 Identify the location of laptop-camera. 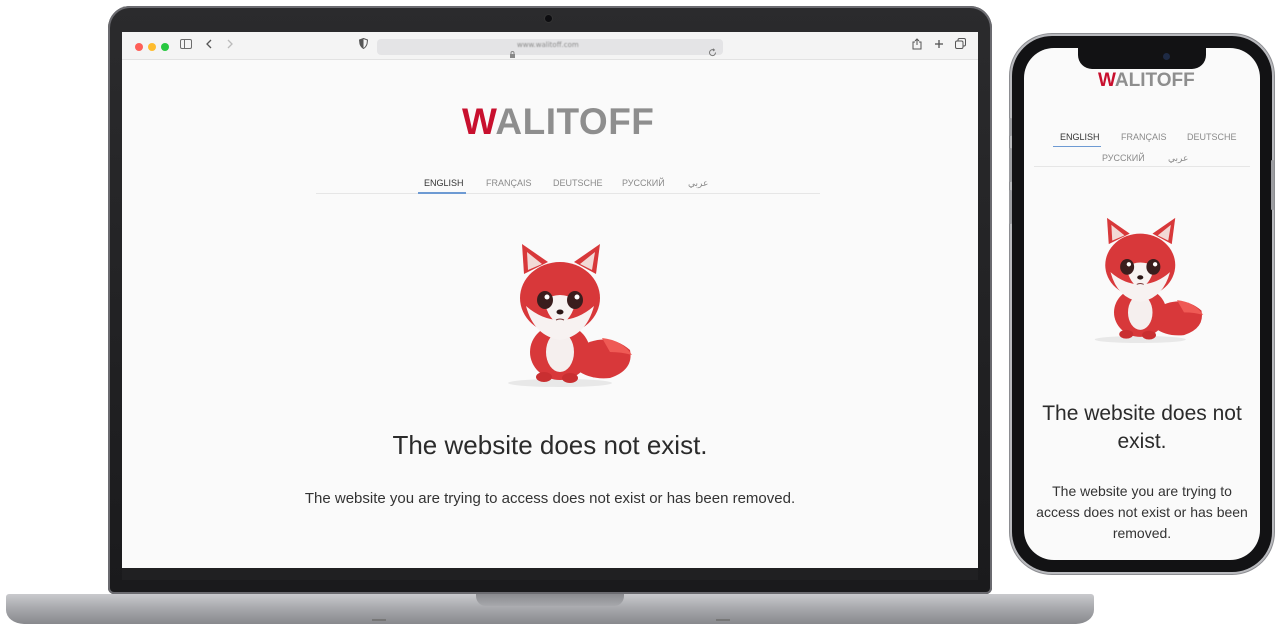
(548, 18).